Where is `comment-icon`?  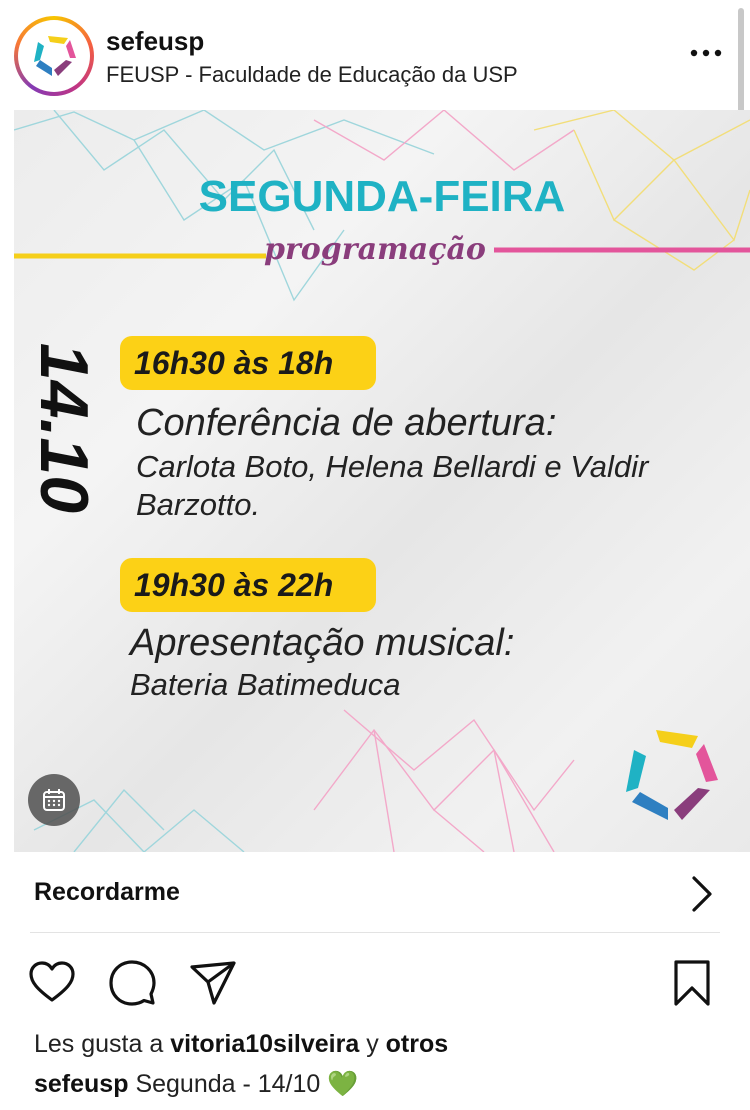
comment-icon is located at coordinates (132, 983).